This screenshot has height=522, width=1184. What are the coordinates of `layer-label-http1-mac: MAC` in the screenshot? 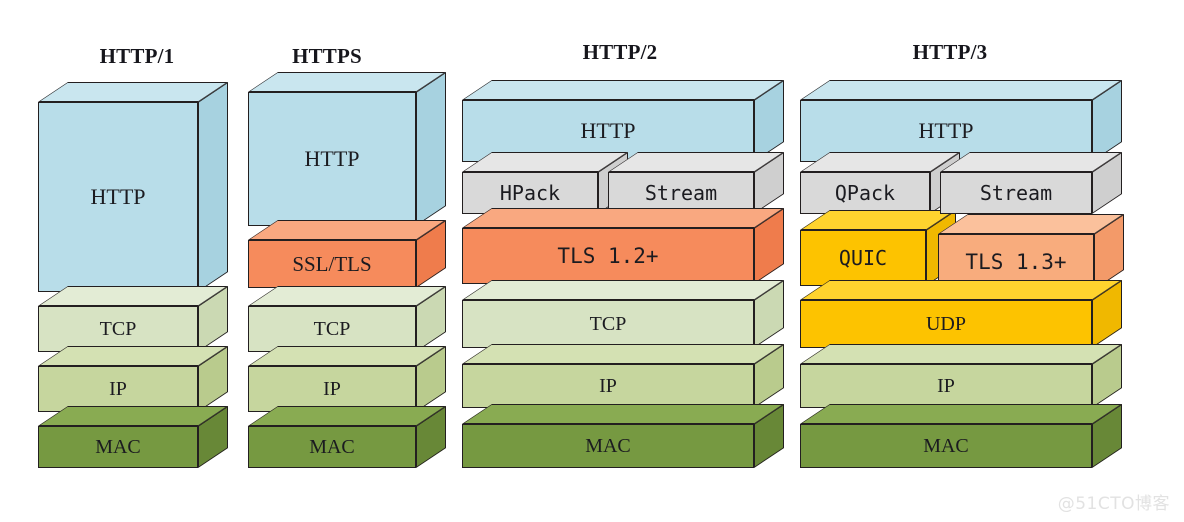 It's located at (118, 447).